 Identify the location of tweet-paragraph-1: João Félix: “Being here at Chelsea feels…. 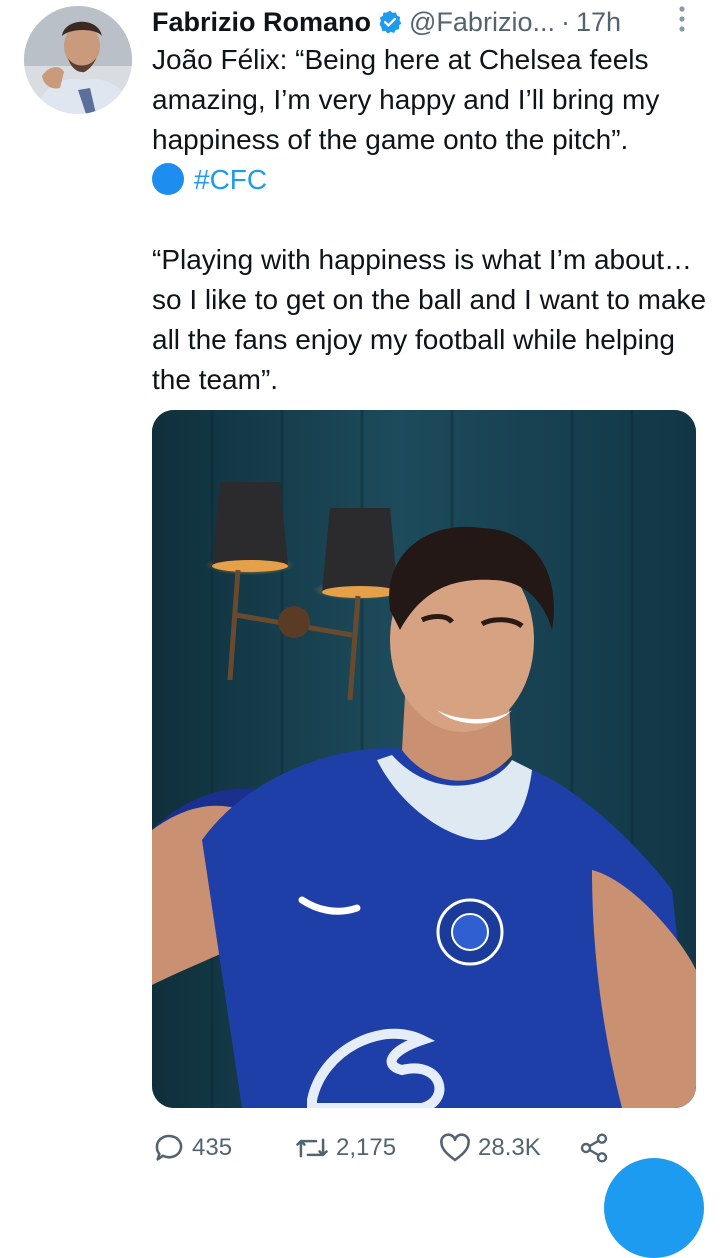
(406, 99).